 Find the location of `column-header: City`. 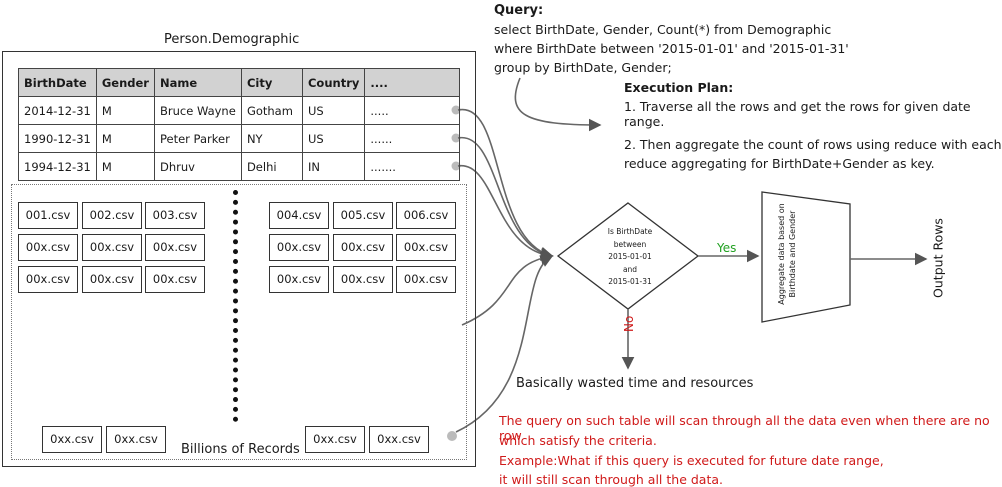

column-header: City is located at coordinates (271, 82).